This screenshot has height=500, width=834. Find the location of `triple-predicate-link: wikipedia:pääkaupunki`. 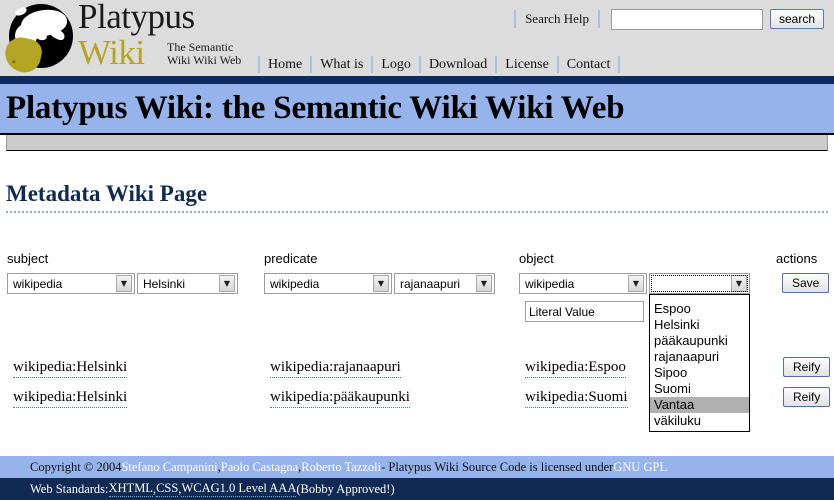

triple-predicate-link: wikipedia:pääkaupunki is located at coordinates (340, 398).